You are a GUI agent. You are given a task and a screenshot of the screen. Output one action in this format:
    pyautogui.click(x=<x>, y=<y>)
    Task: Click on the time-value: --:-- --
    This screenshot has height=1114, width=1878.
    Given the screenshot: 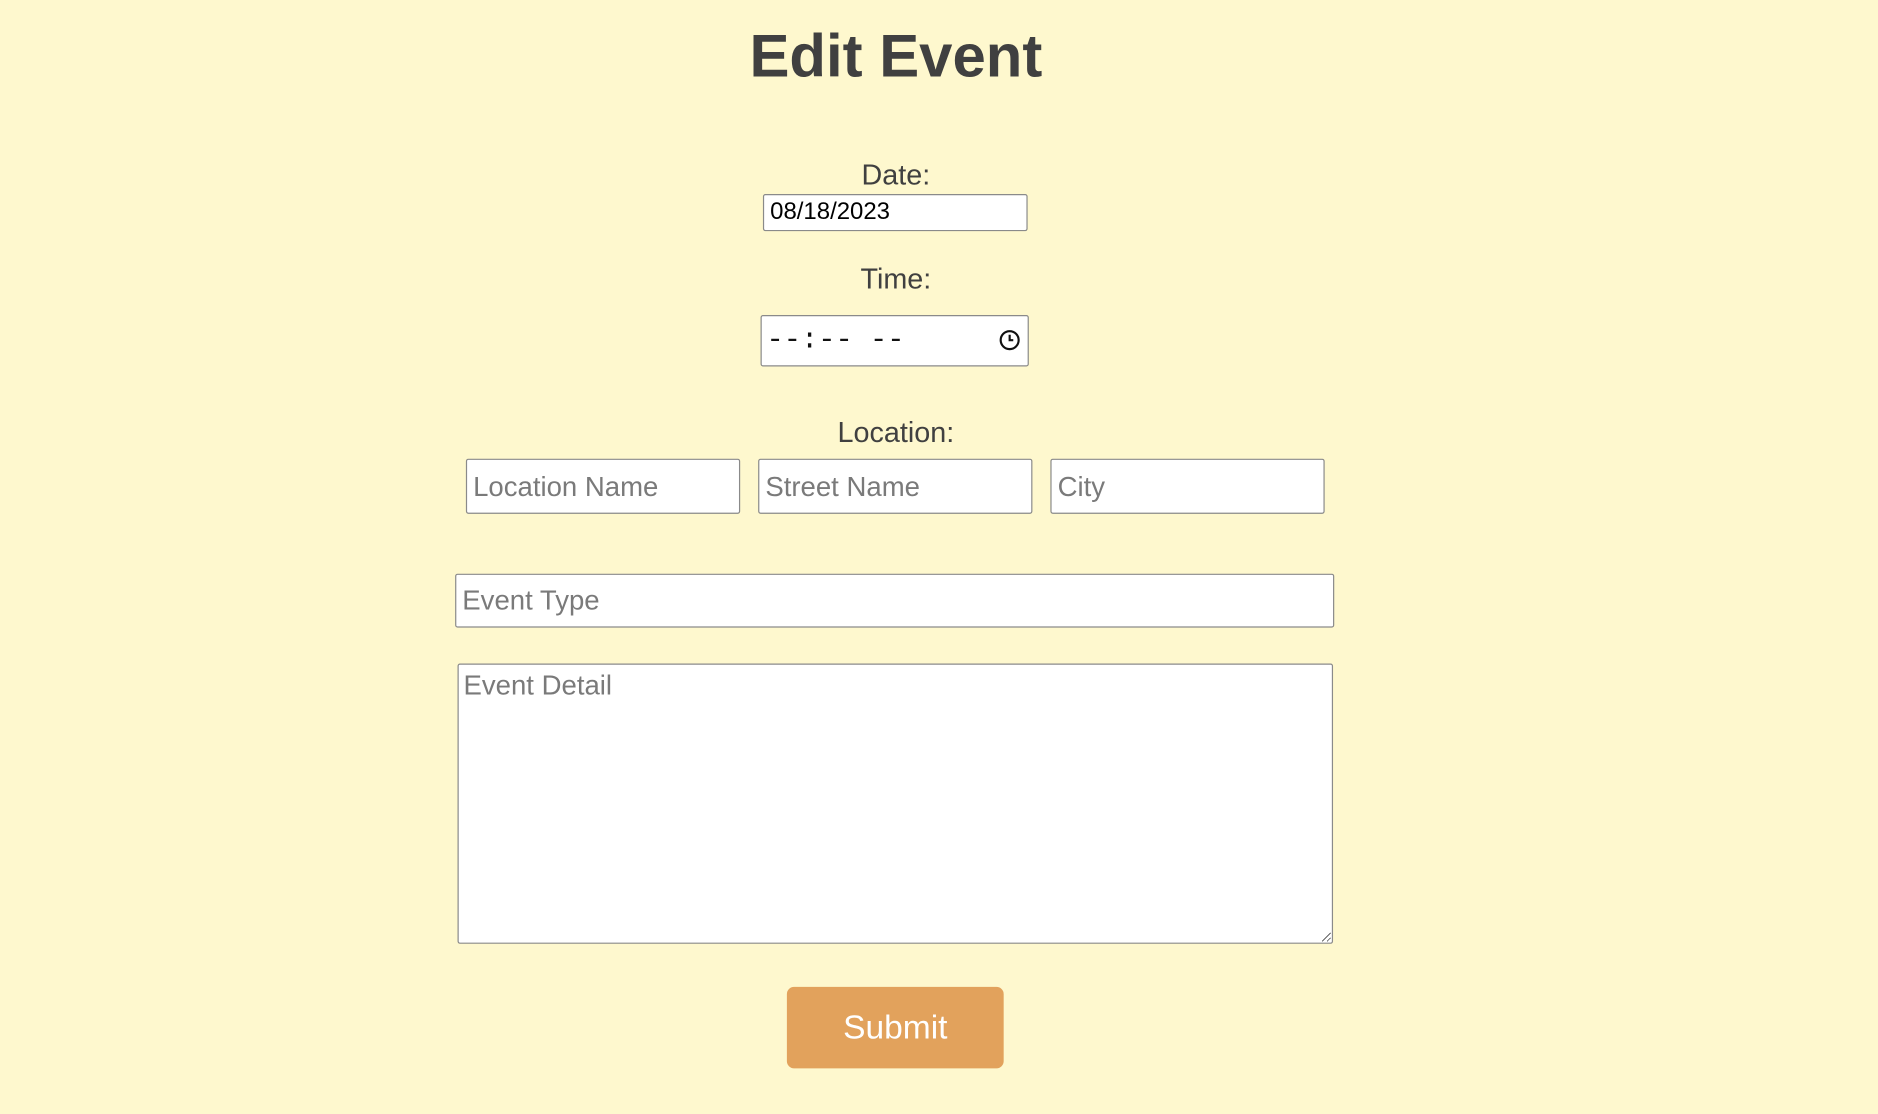 What is the action you would take?
    pyautogui.click(x=835, y=340)
    